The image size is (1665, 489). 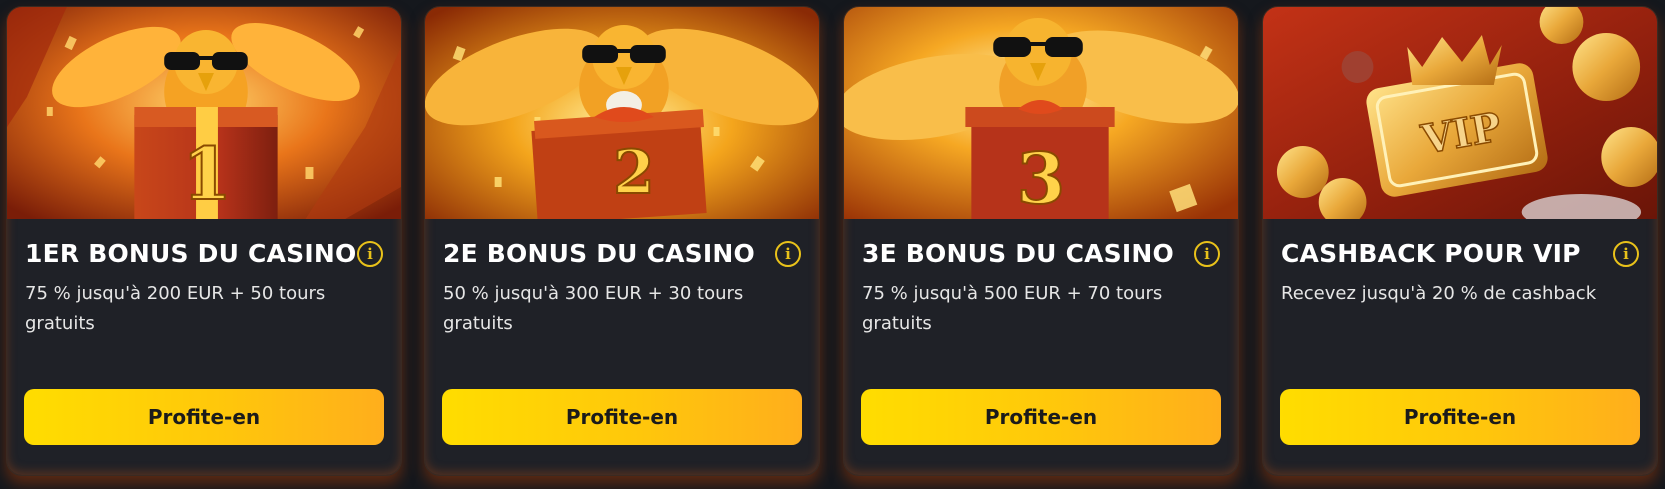 I want to click on bonus-card-2-image: 2, so click(x=622, y=113).